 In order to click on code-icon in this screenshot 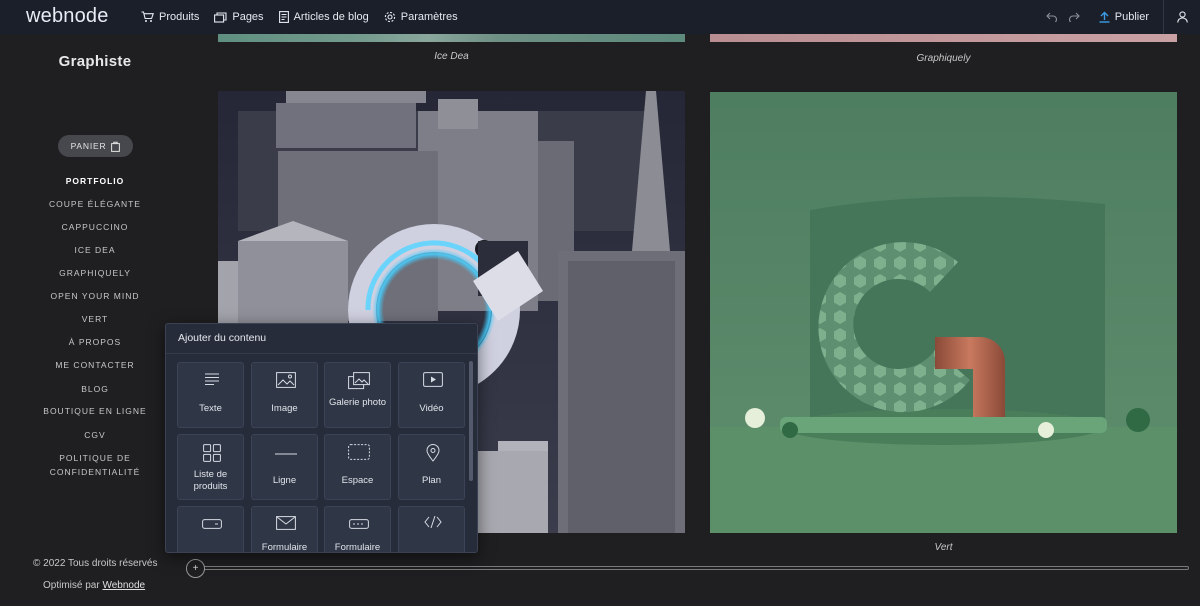, I will do `click(432, 522)`.